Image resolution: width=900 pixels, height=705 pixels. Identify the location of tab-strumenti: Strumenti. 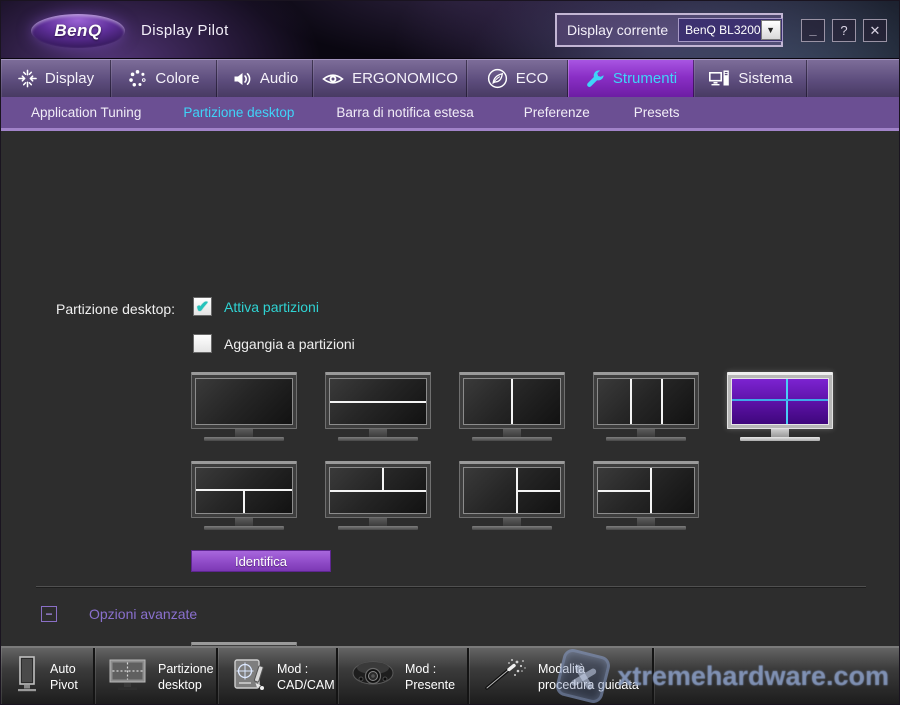
(631, 78).